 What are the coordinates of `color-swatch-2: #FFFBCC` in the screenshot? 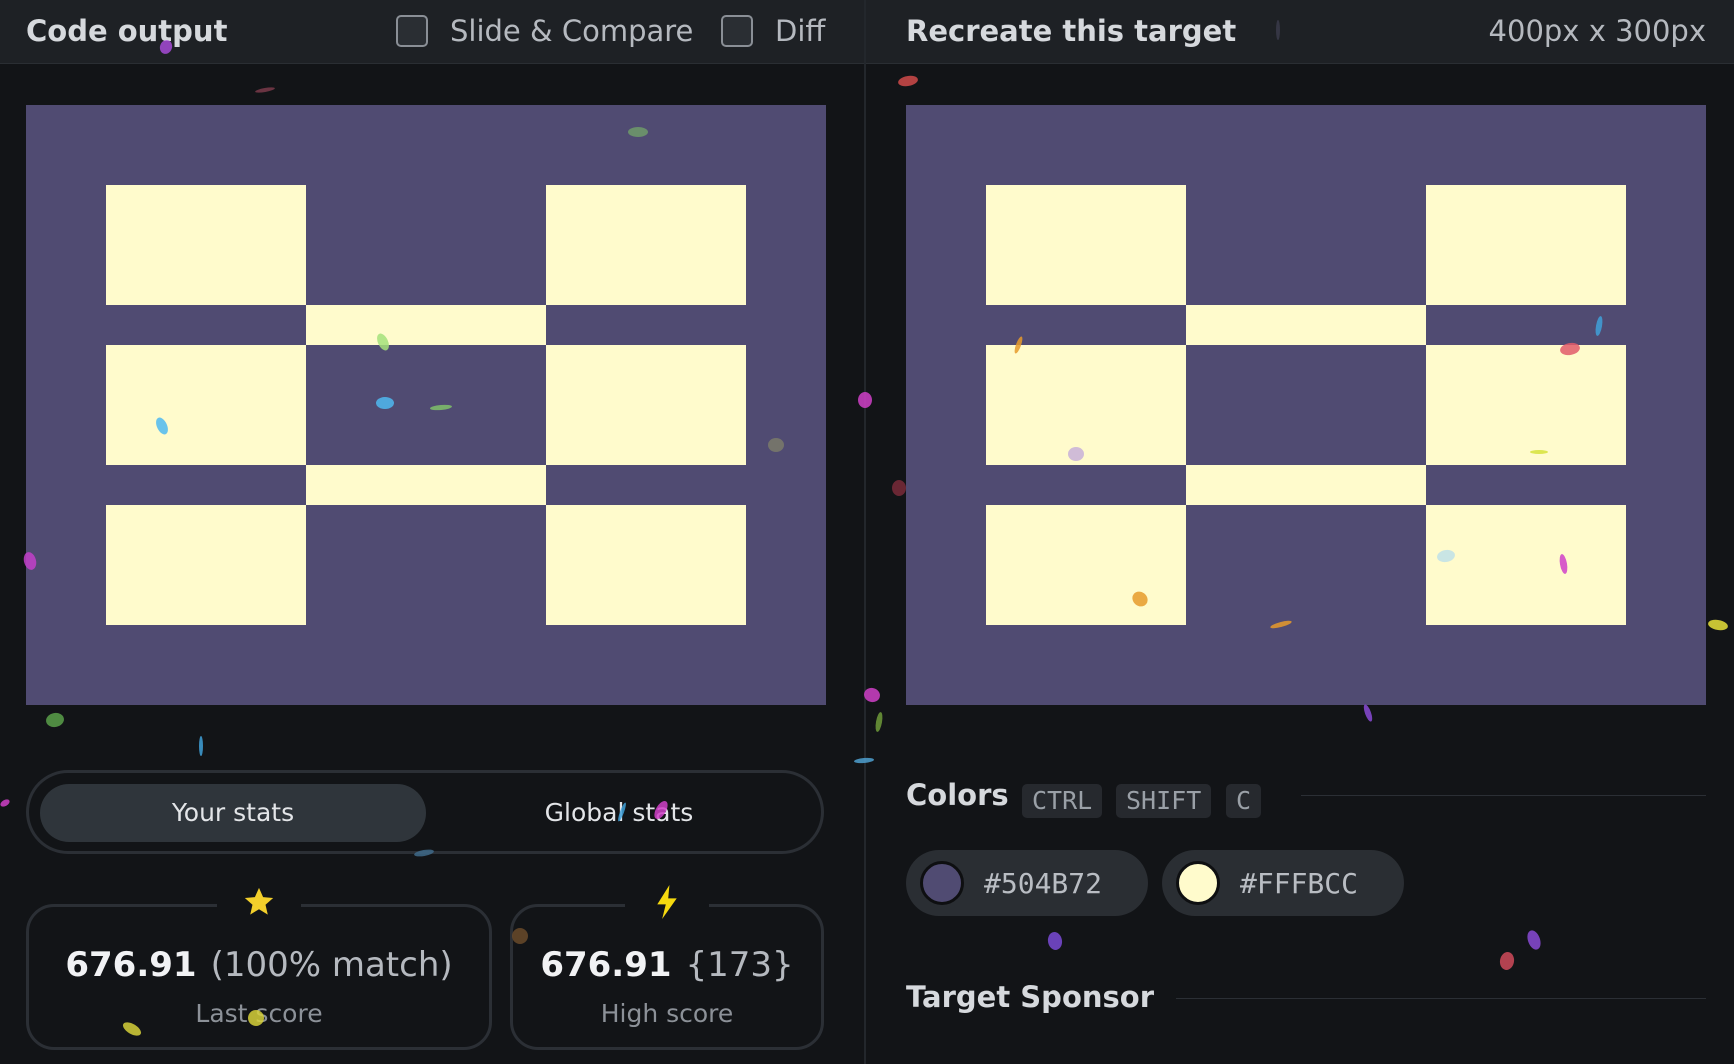 It's located at (1283, 883).